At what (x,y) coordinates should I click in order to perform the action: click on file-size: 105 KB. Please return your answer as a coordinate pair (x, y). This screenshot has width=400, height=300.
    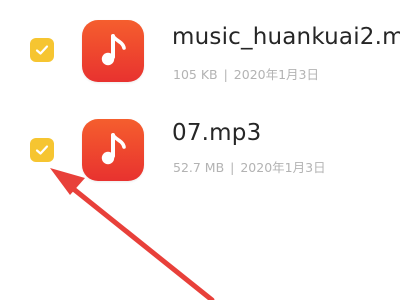
    Looking at the image, I should click on (195, 74).